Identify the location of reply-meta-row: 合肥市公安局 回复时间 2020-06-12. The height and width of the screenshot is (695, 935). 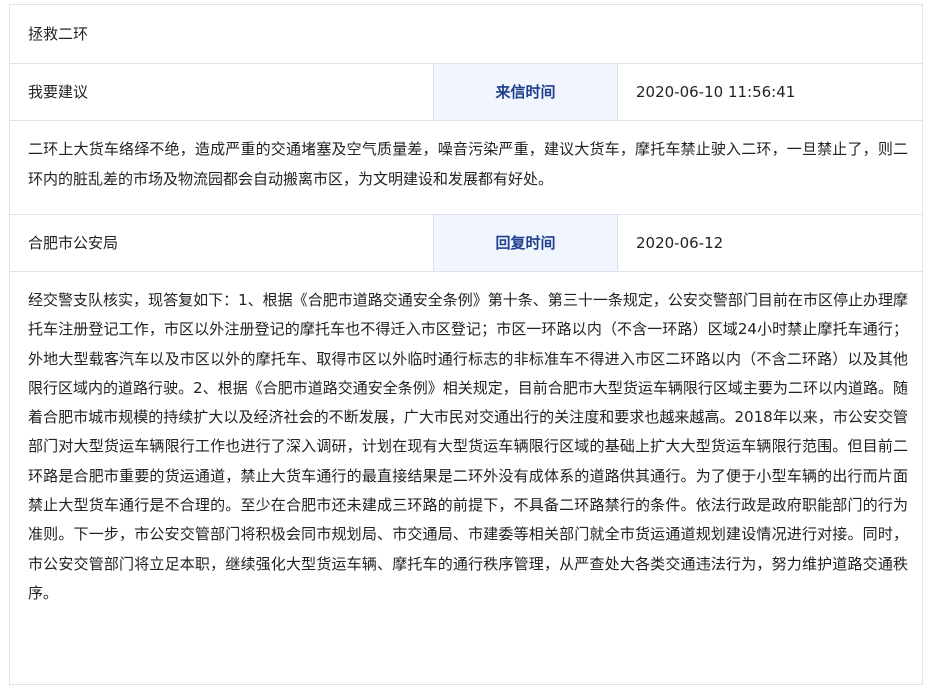
(466, 243).